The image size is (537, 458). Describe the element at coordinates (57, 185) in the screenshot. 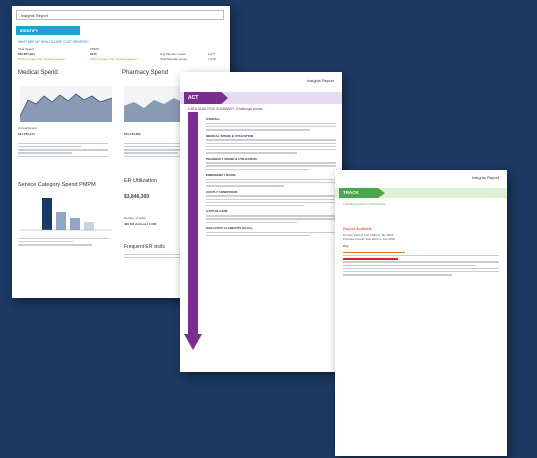

I see `service-category-title: Service Category Spend PMPM` at that location.